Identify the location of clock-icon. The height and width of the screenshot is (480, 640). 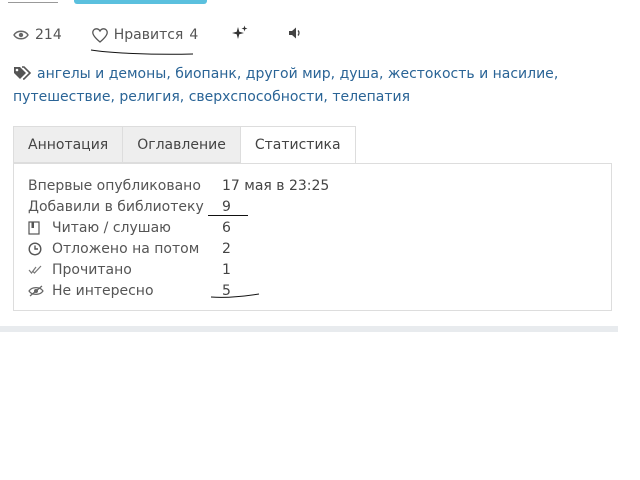
(36, 249).